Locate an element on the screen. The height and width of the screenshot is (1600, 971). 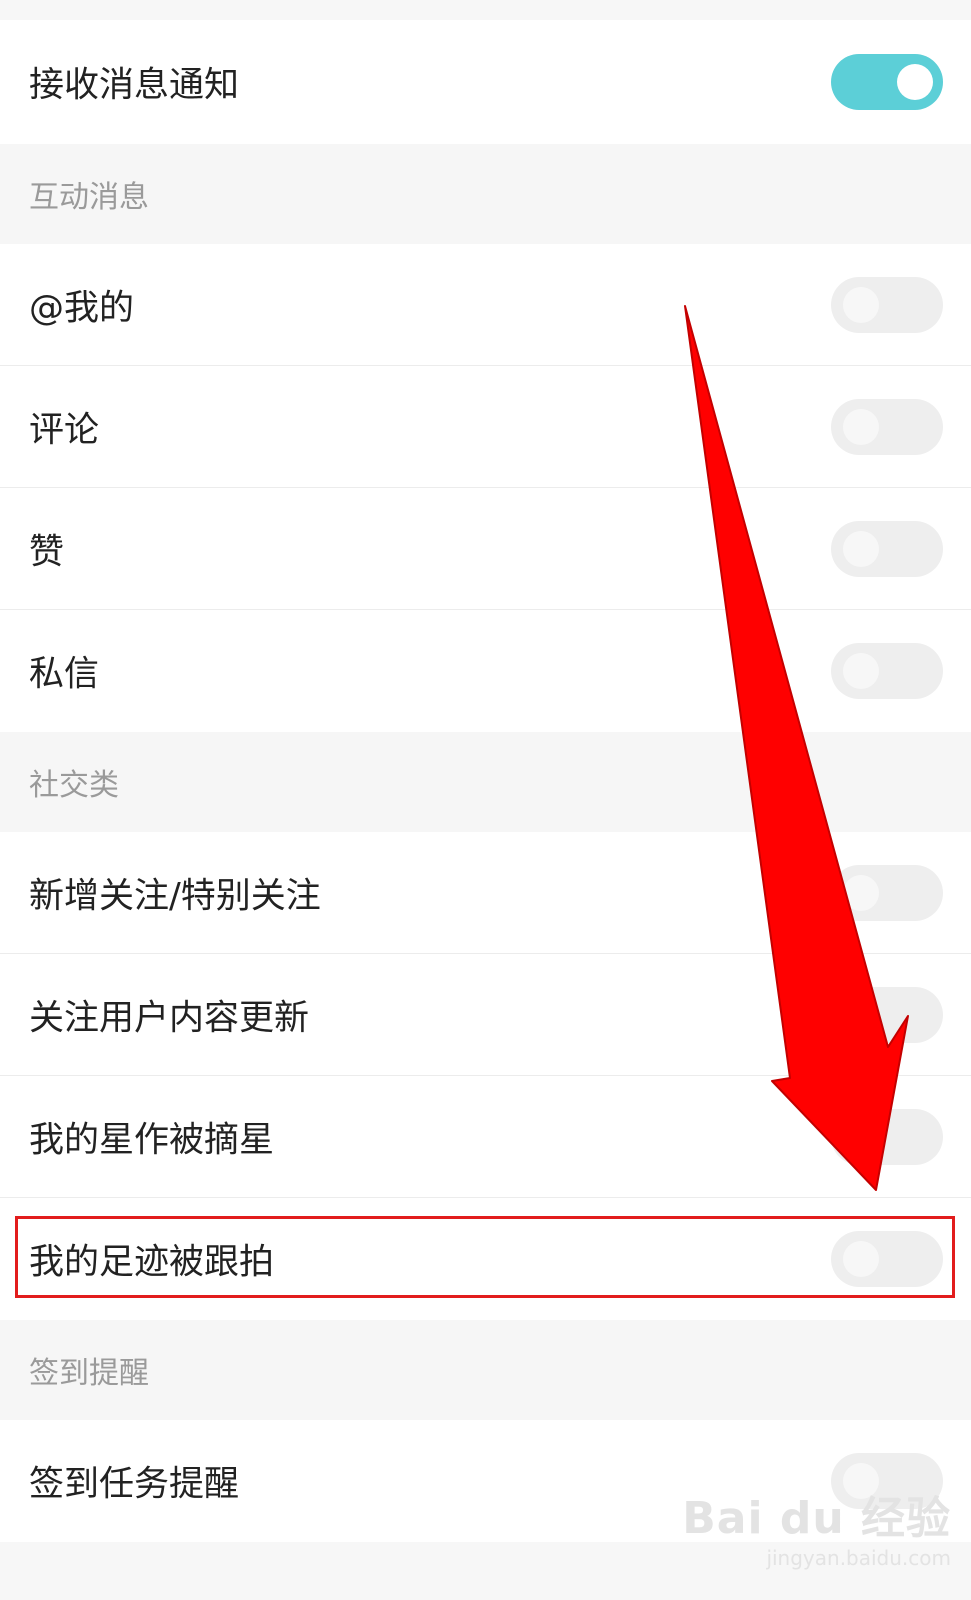
watermark-url: jingyan.baidu.com is located at coordinates (858, 1558).